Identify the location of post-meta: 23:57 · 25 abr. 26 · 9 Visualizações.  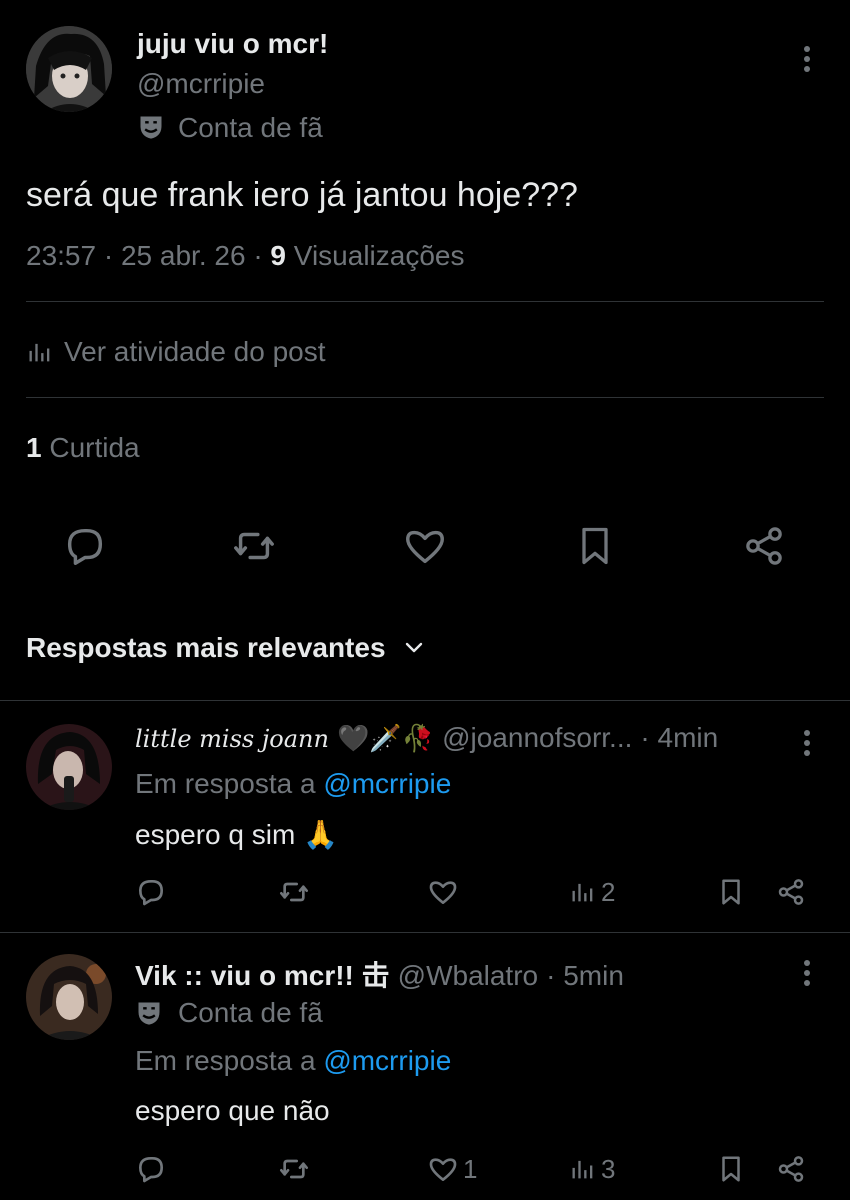
(245, 255).